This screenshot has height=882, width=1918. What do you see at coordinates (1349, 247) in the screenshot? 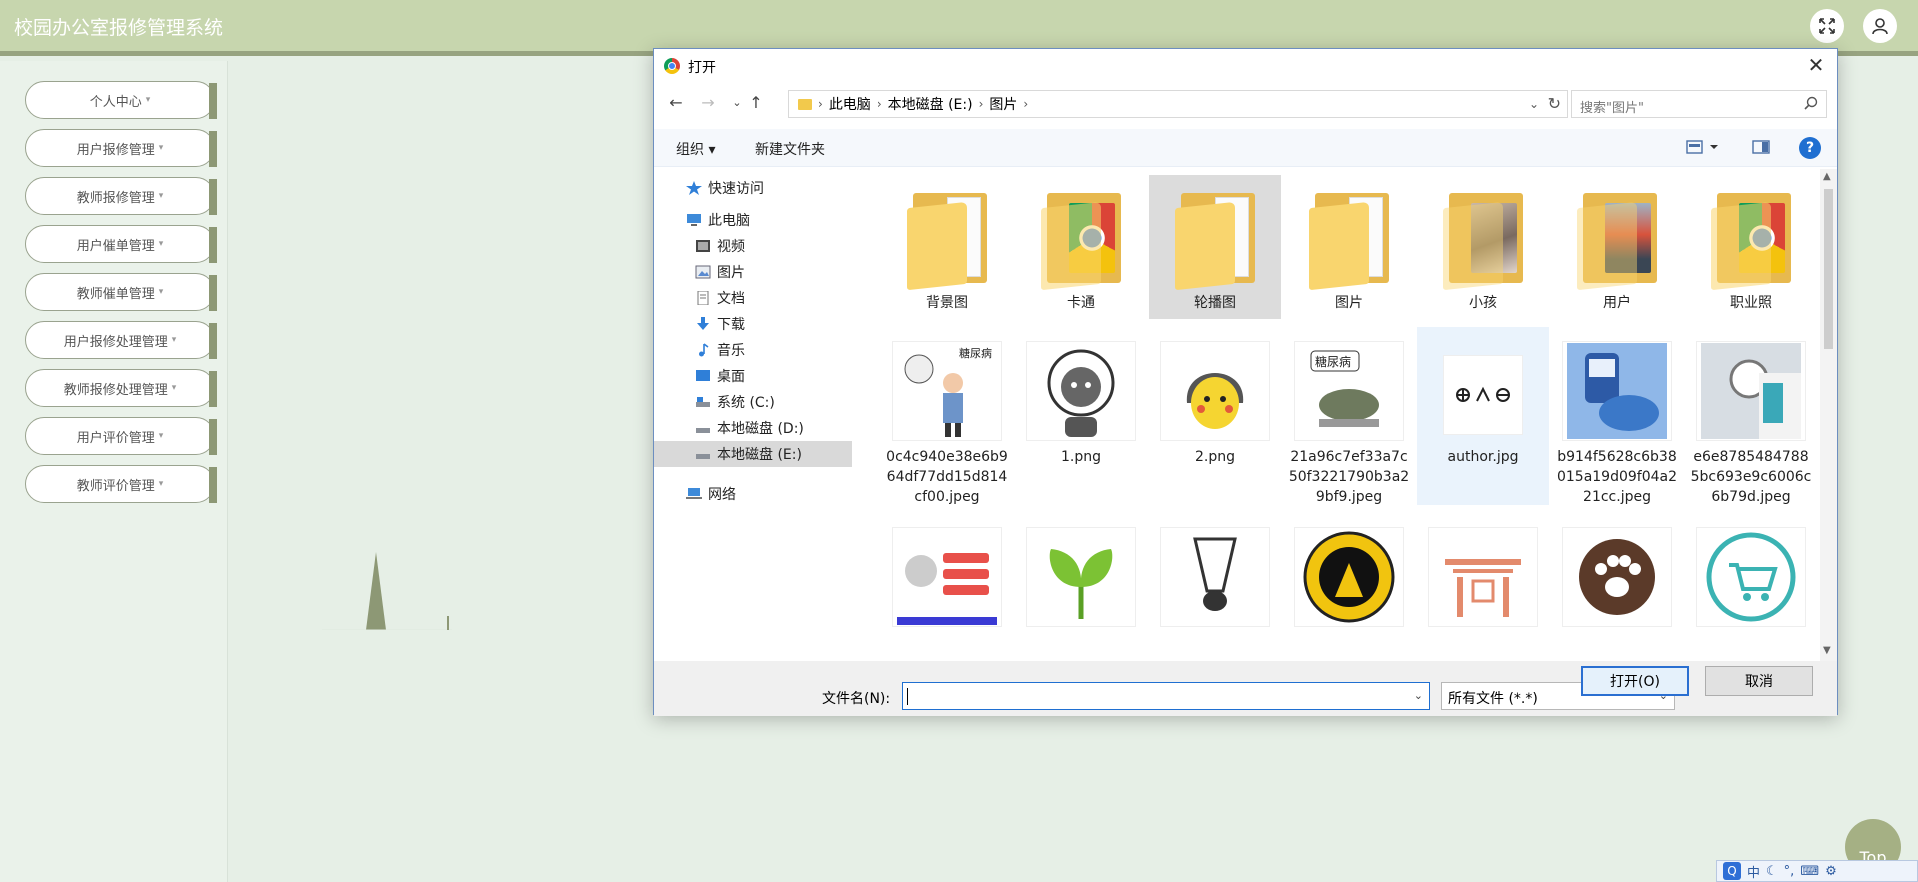
I see `file-item: 图片` at bounding box center [1349, 247].